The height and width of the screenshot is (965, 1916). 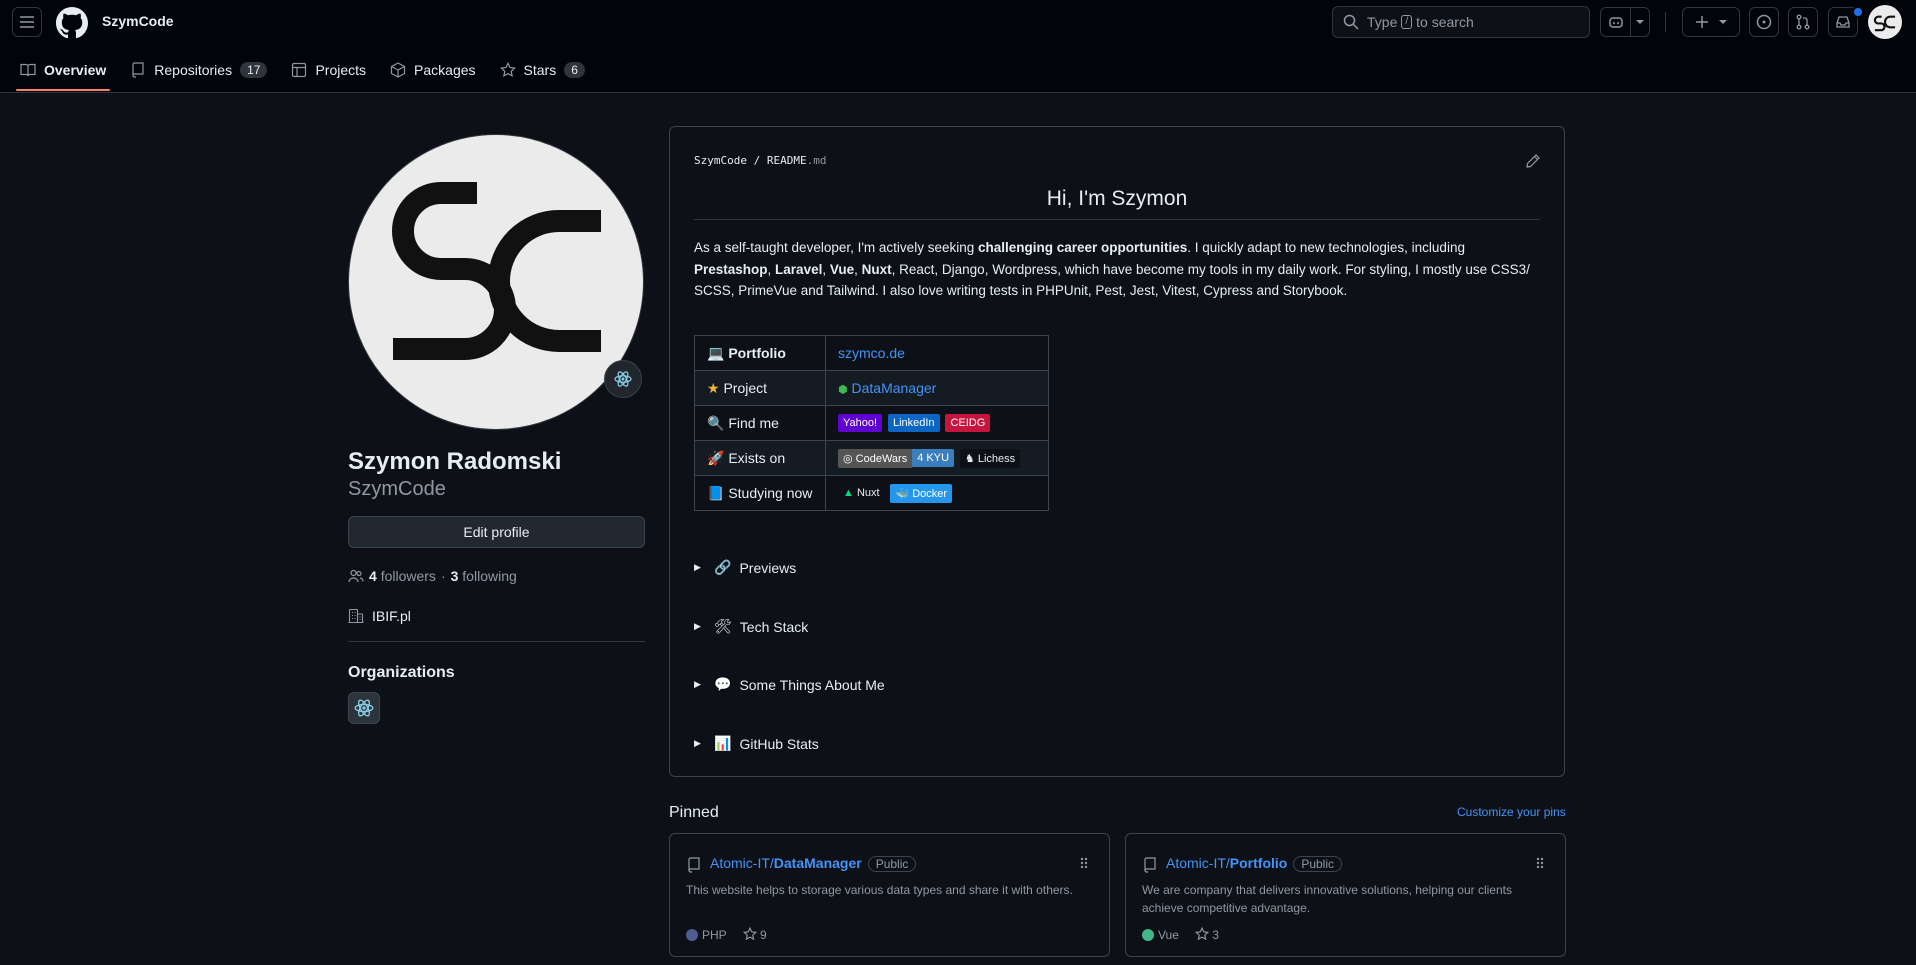 What do you see at coordinates (720, 160) in the screenshot?
I see `readme-owner-link: SzymCode` at bounding box center [720, 160].